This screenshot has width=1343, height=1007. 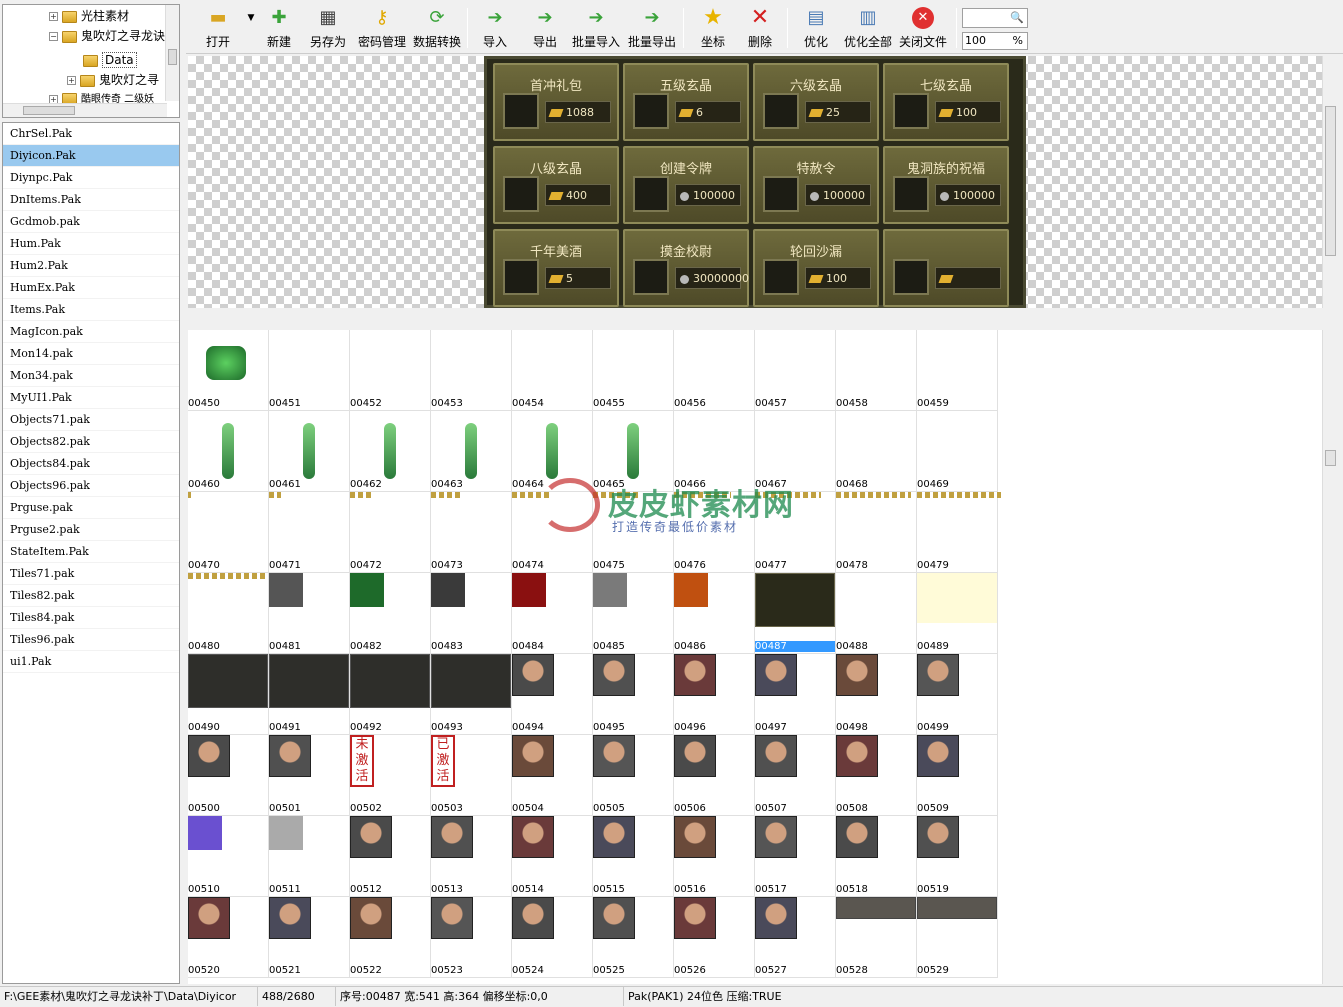 I want to click on thumbnail-cell: 00462, so click(x=390, y=451).